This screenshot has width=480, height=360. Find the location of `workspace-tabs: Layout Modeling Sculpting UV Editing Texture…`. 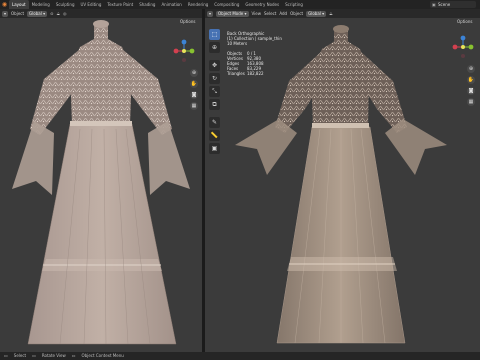

workspace-tabs: Layout Modeling Sculpting UV Editing Texture… is located at coordinates (157, 4).